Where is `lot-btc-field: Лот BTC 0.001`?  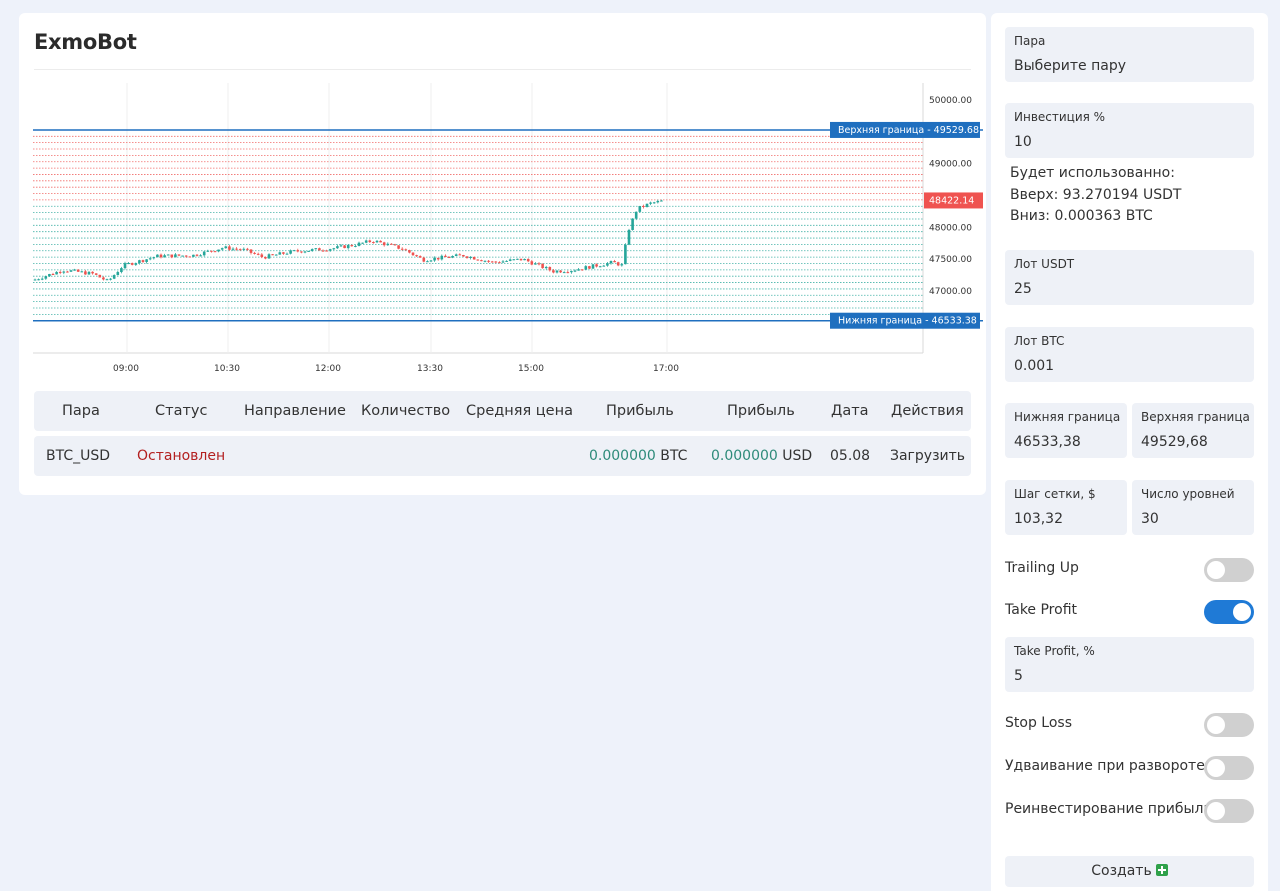
lot-btc-field: Лот BTC 0.001 is located at coordinates (1129, 354).